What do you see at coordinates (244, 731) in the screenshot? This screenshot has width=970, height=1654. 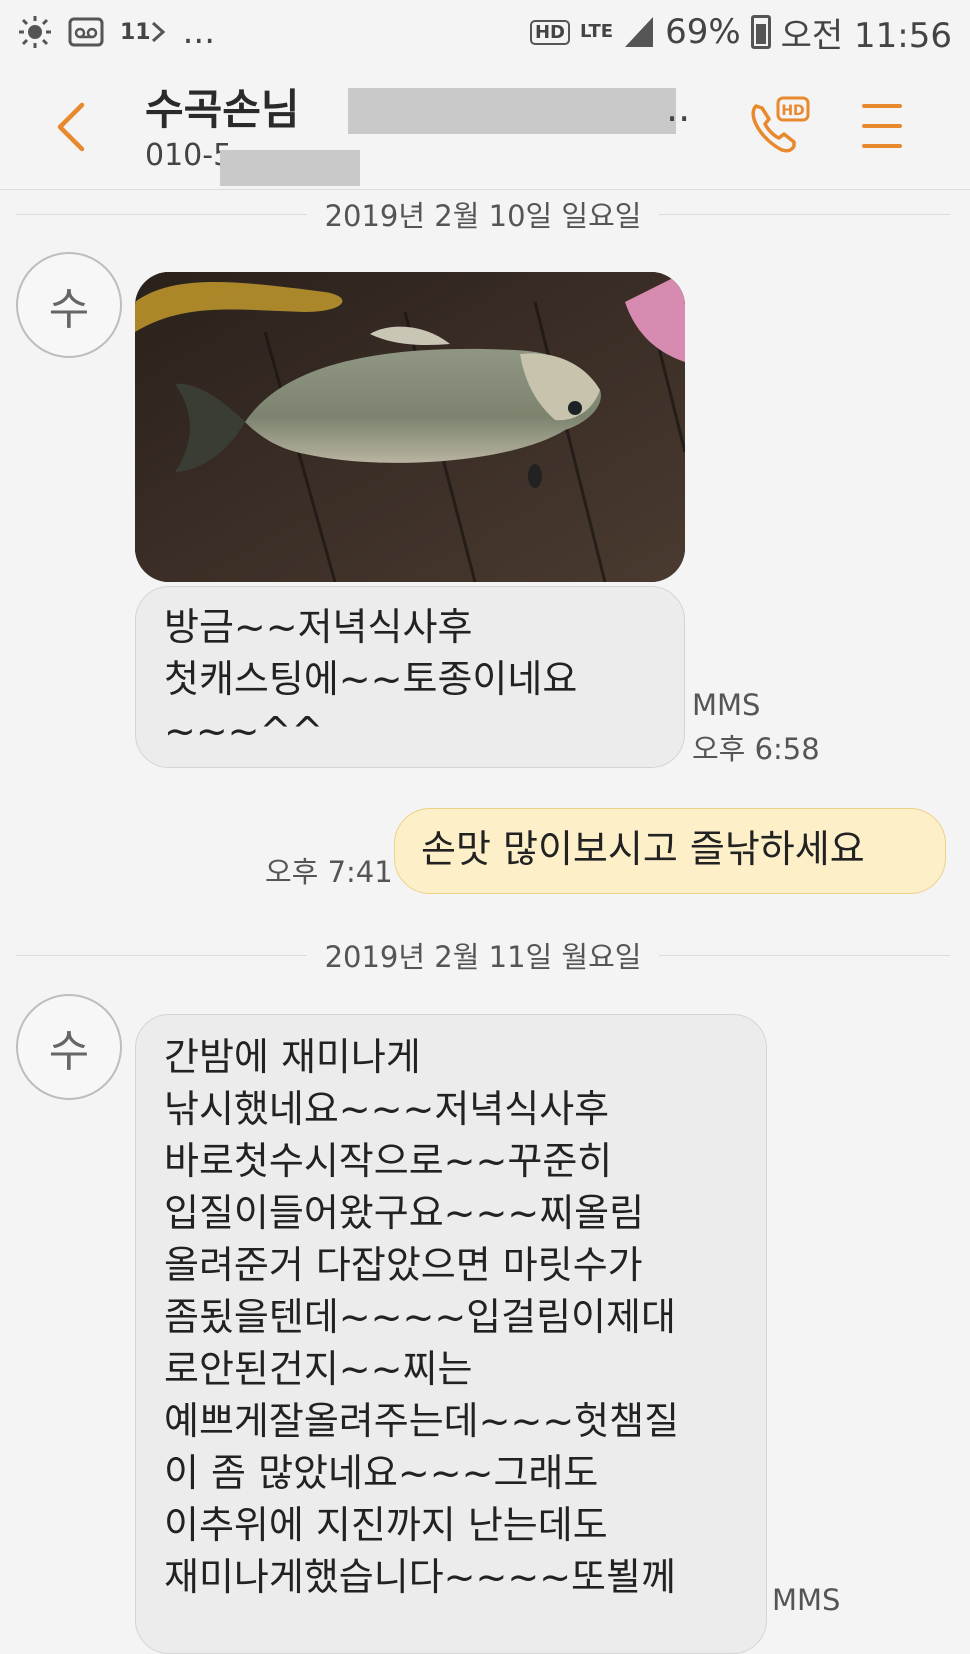 I see `message-text-line: ~~~^^` at bounding box center [244, 731].